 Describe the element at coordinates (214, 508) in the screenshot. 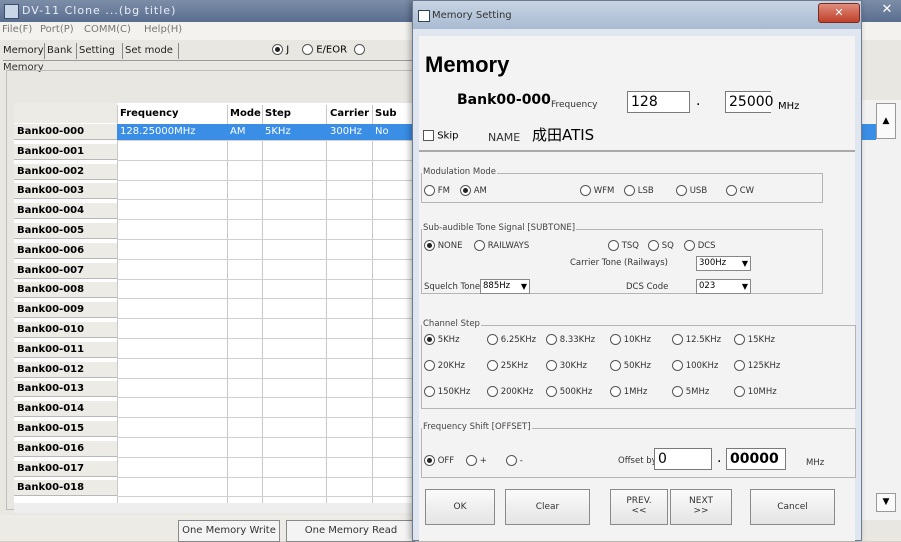

I see `grid-hscroll` at that location.